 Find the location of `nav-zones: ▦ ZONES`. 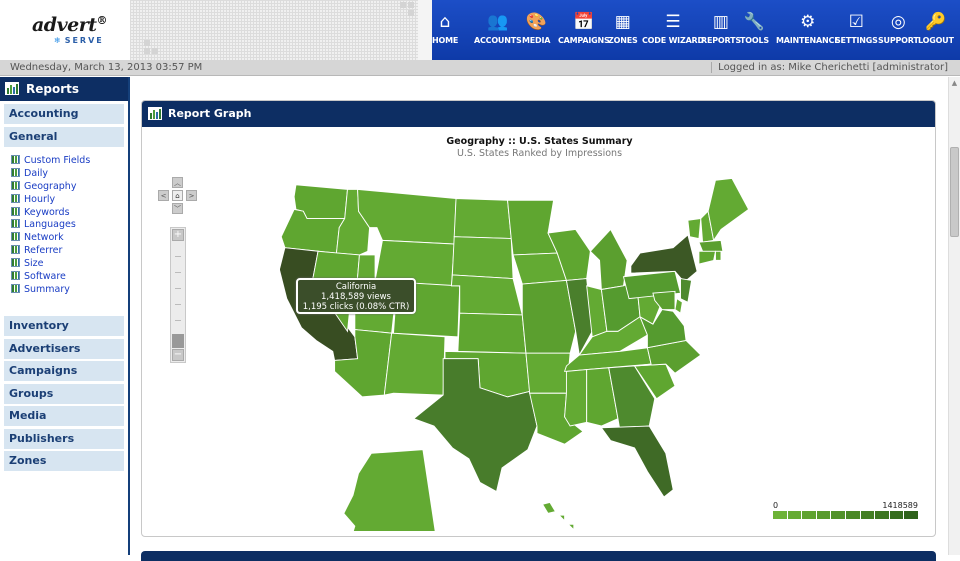

nav-zones: ▦ ZONES is located at coordinates (623, 31).